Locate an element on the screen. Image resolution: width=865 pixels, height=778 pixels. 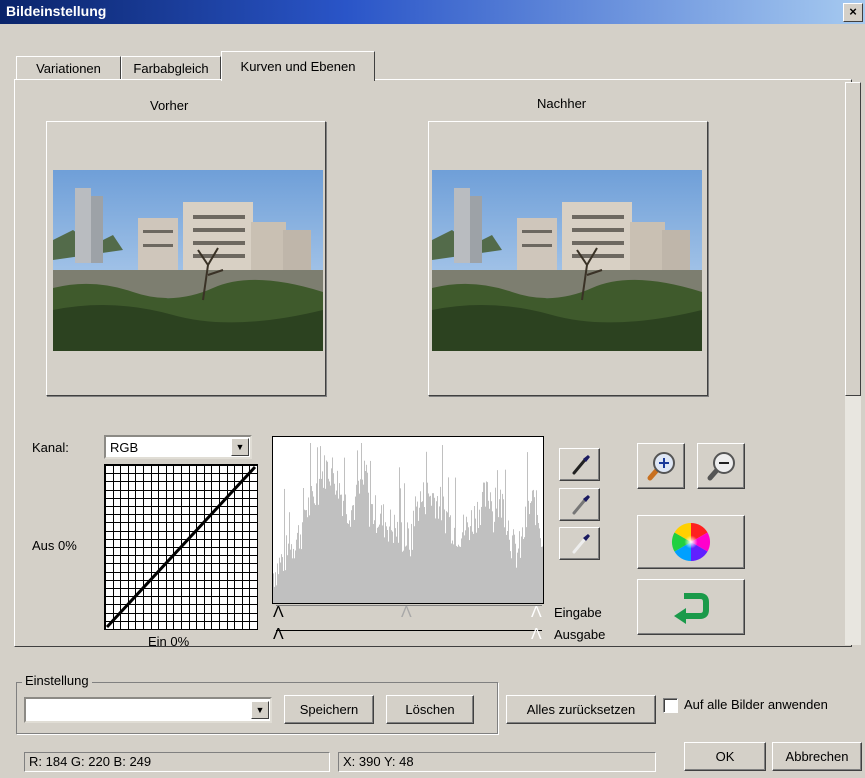
preset-select: ▼ is located at coordinates (148, 710).